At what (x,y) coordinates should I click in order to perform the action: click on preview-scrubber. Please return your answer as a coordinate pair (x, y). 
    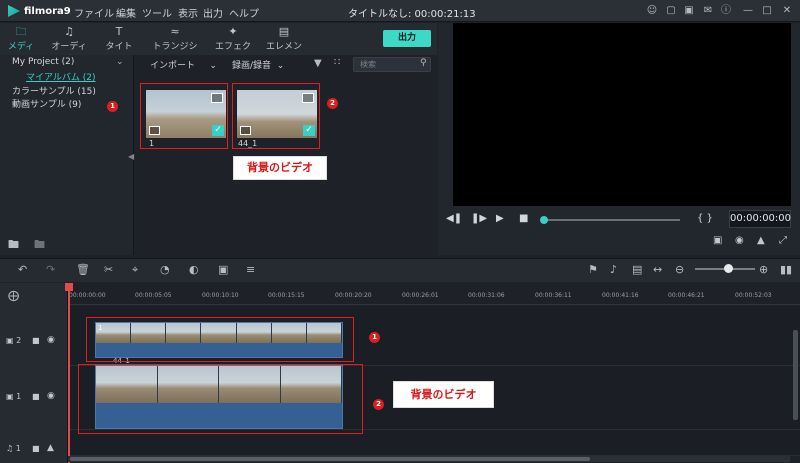
    Looking at the image, I should click on (612, 220).